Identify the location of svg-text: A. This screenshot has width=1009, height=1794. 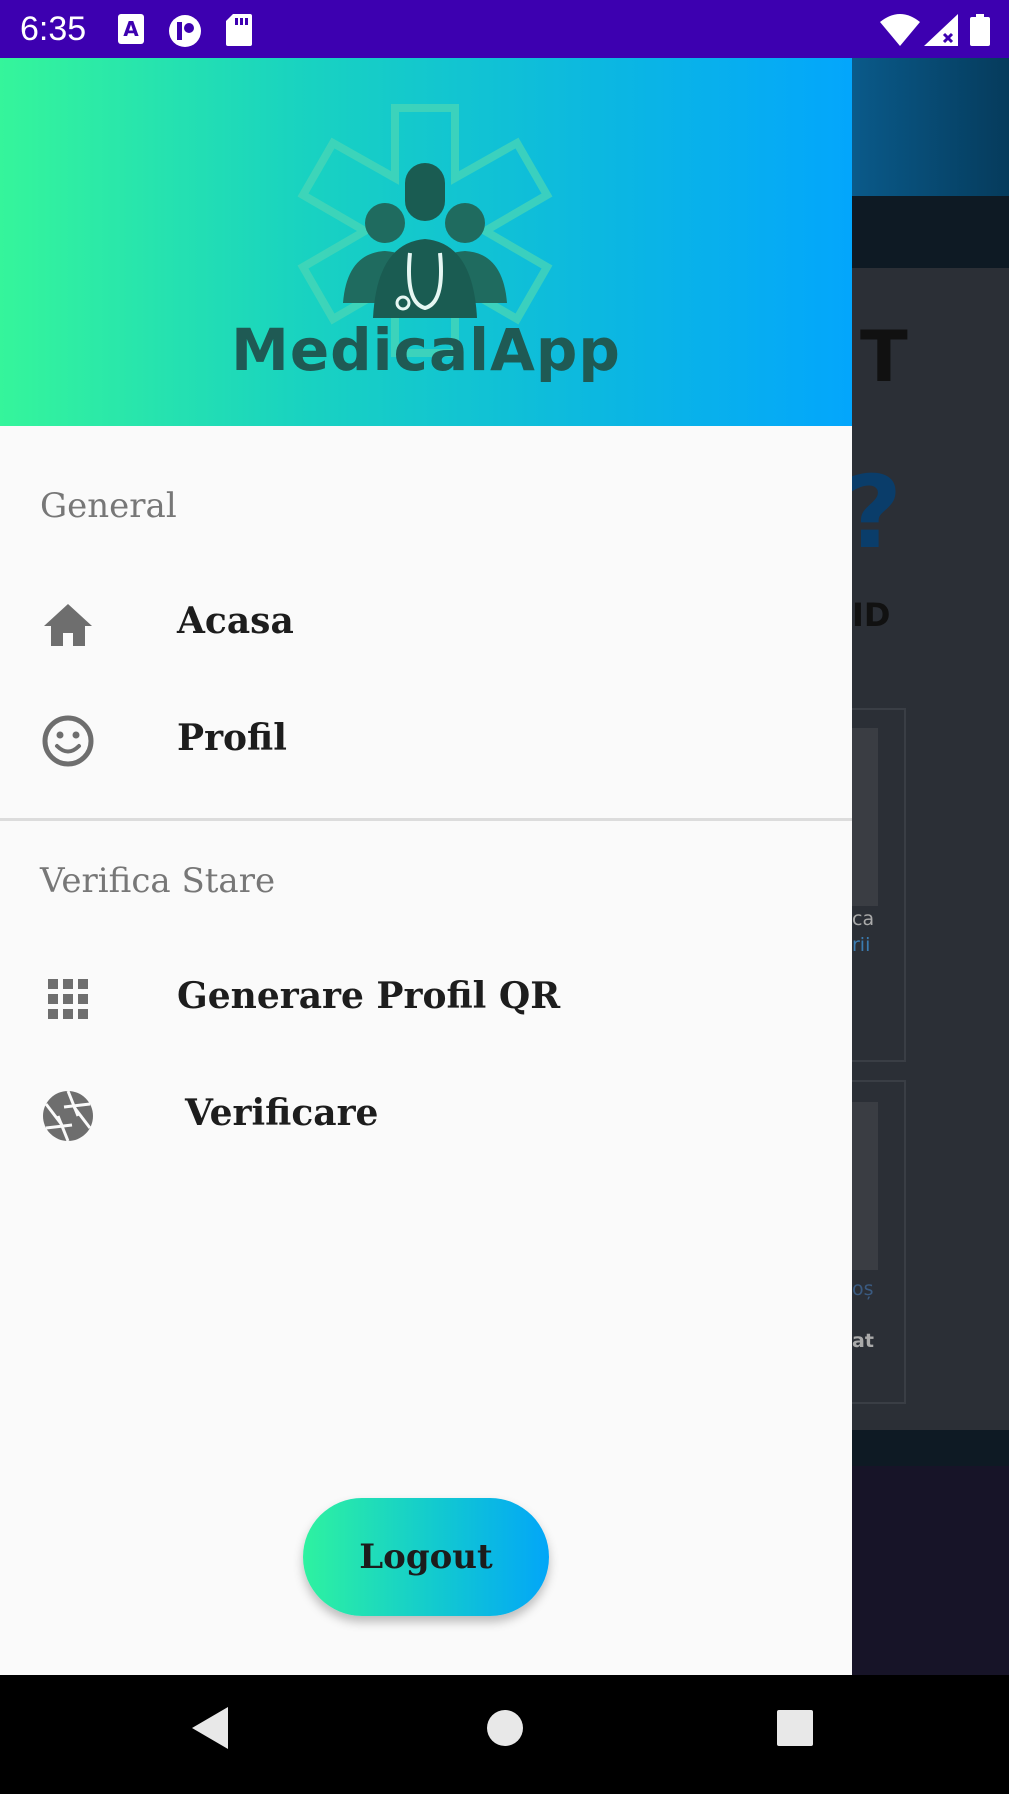
(131, 29).